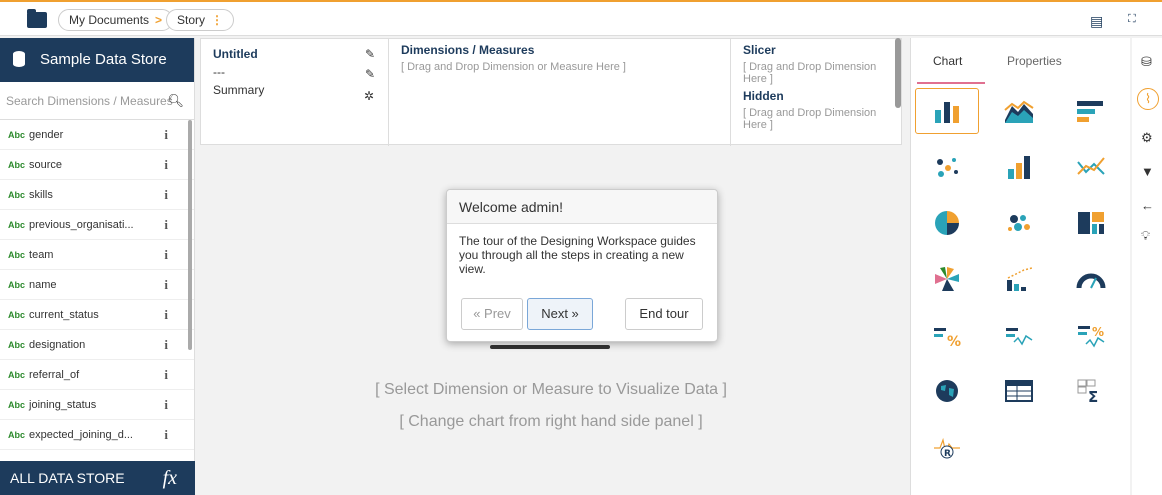 The width and height of the screenshot is (1162, 495). What do you see at coordinates (294, 54) in the screenshot?
I see `view-title: Untitled` at bounding box center [294, 54].